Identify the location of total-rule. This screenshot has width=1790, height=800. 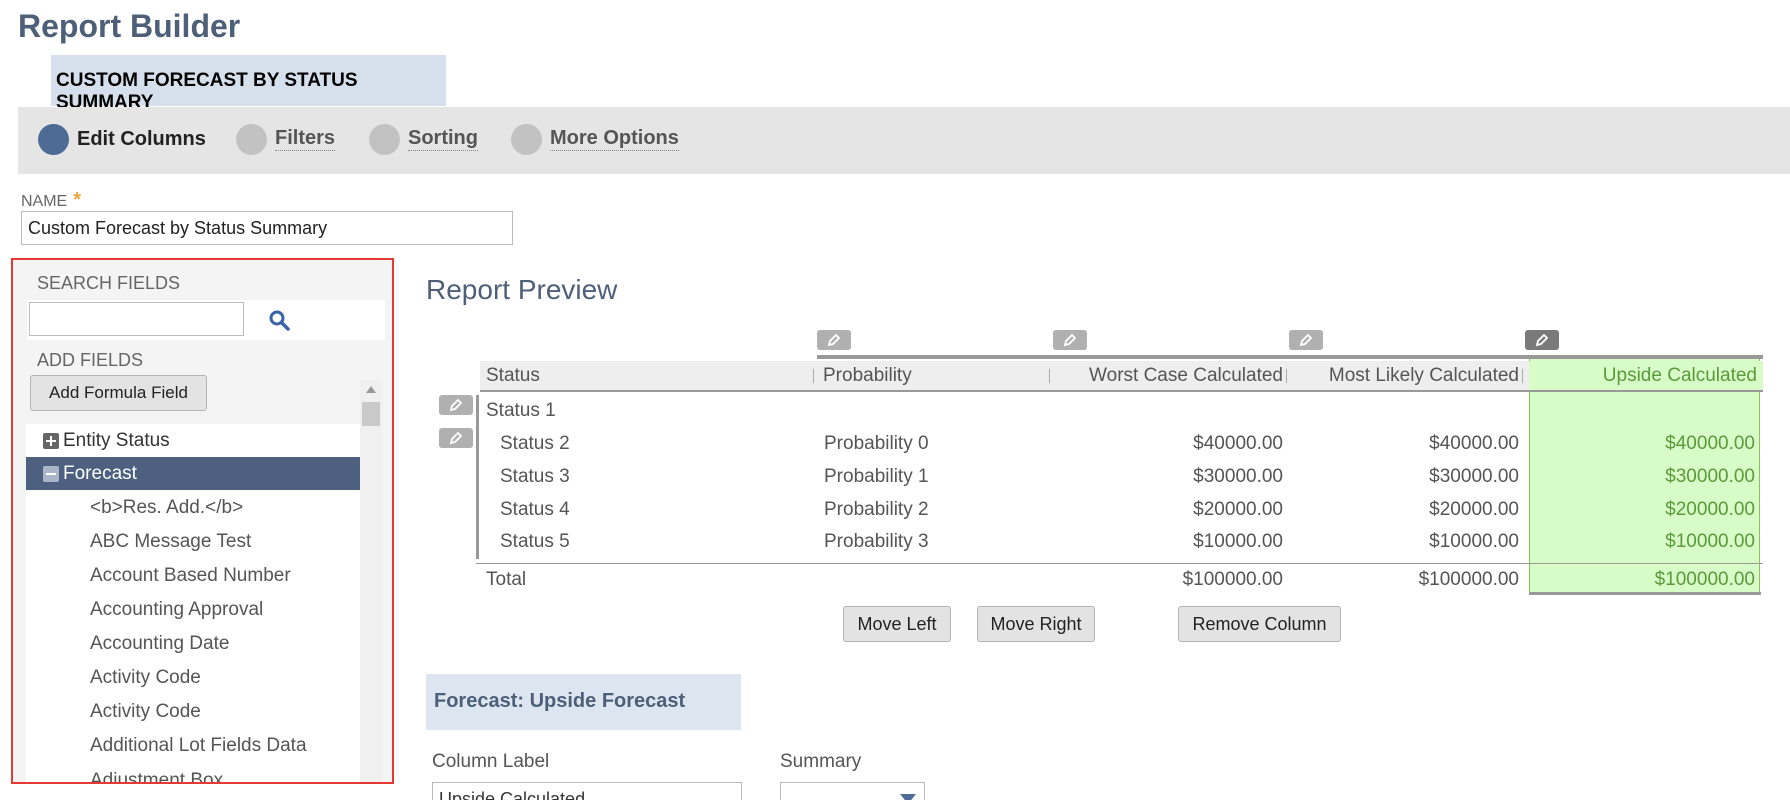
(1119, 563).